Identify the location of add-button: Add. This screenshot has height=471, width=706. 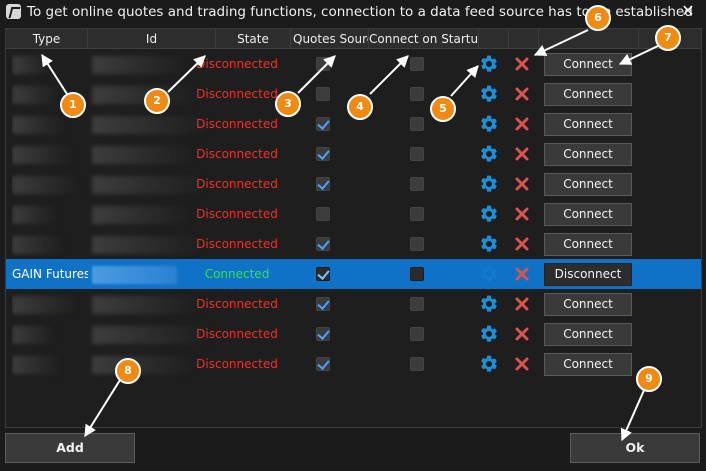
(70, 448).